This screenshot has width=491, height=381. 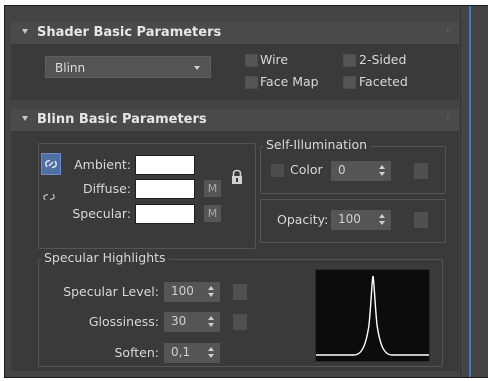 What do you see at coordinates (137, 352) in the screenshot?
I see `soften-label: Soften:` at bounding box center [137, 352].